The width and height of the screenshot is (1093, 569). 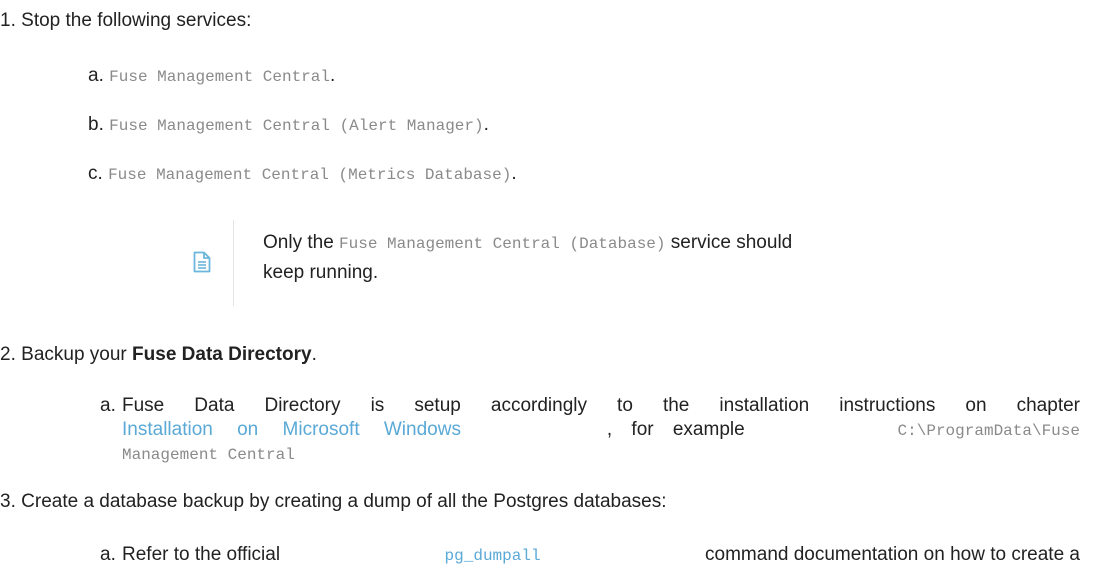 I want to click on note-text: Only the, so click(x=298, y=242).